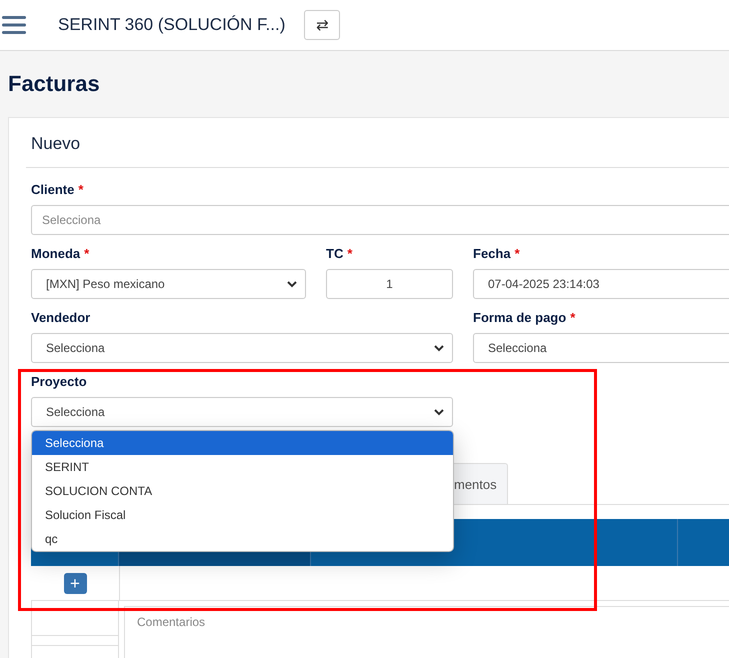 This screenshot has height=658, width=729. I want to click on swap-button: ⇄, so click(322, 25).